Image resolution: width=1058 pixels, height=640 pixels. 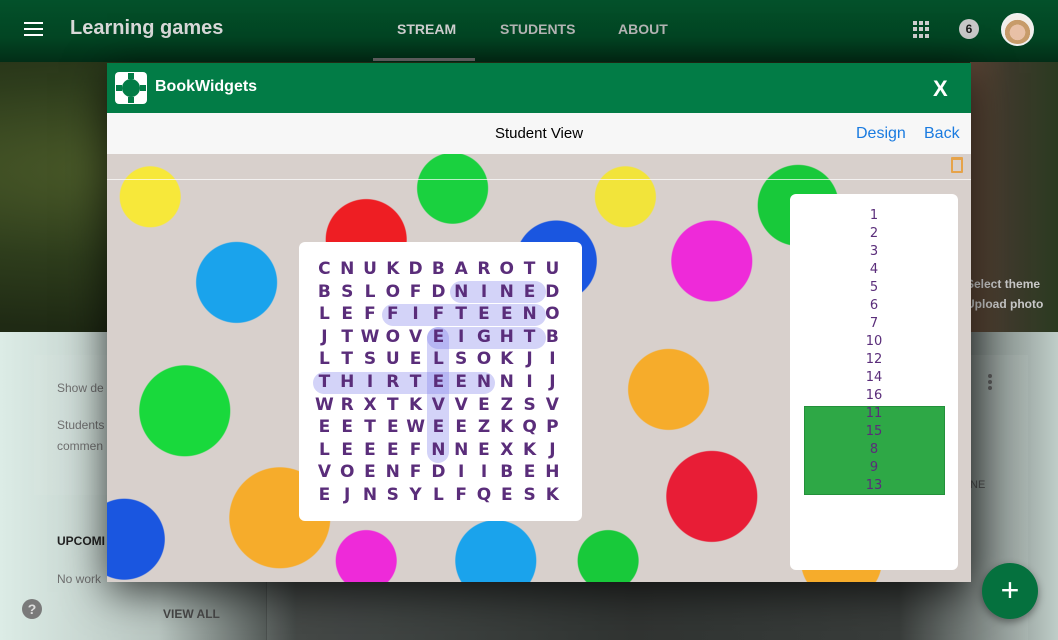 What do you see at coordinates (33, 29) in the screenshot?
I see `hamburger-icon` at bounding box center [33, 29].